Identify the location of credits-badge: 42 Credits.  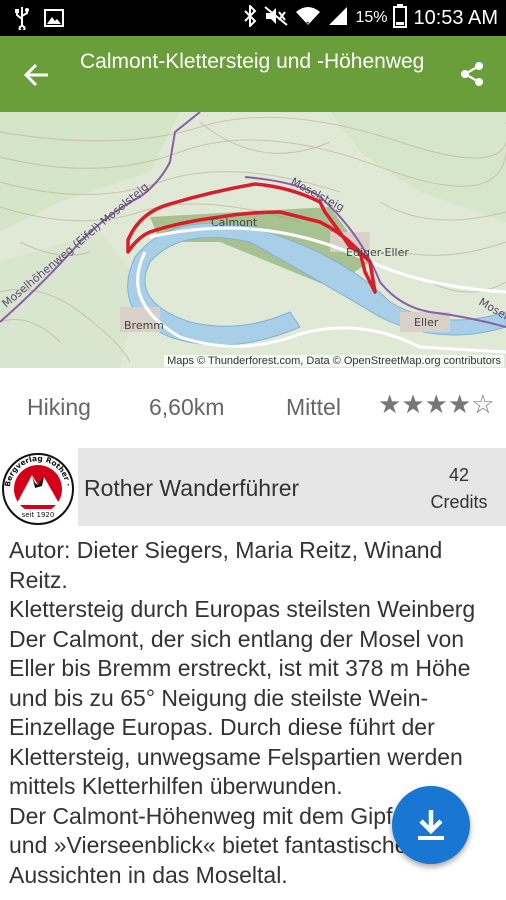
(459, 489).